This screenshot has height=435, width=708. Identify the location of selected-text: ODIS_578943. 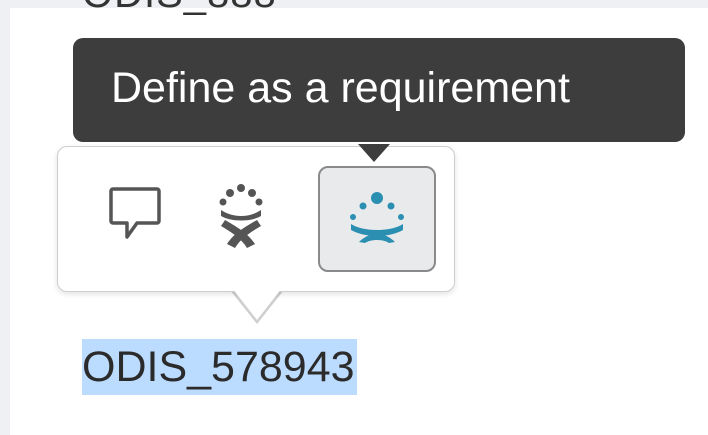
(219, 367).